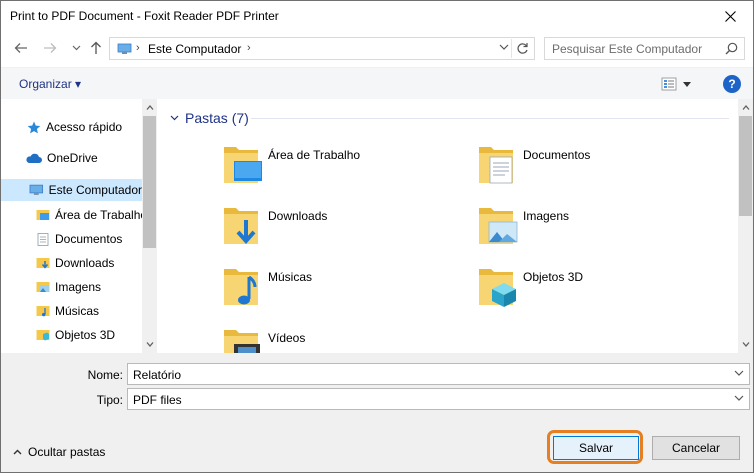 The height and width of the screenshot is (473, 754). I want to click on navigation-scrollbar, so click(149, 226).